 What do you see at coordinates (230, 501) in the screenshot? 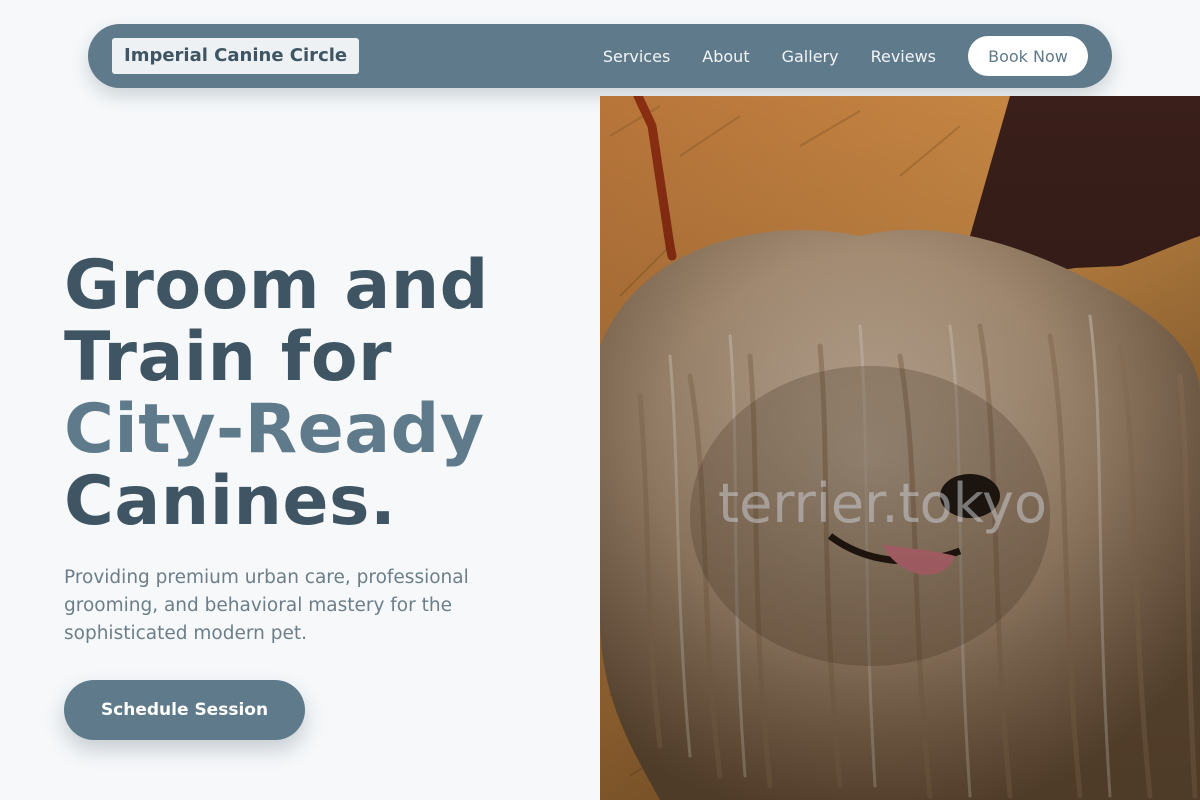
I see `hero-title-line-4: Canines.` at bounding box center [230, 501].